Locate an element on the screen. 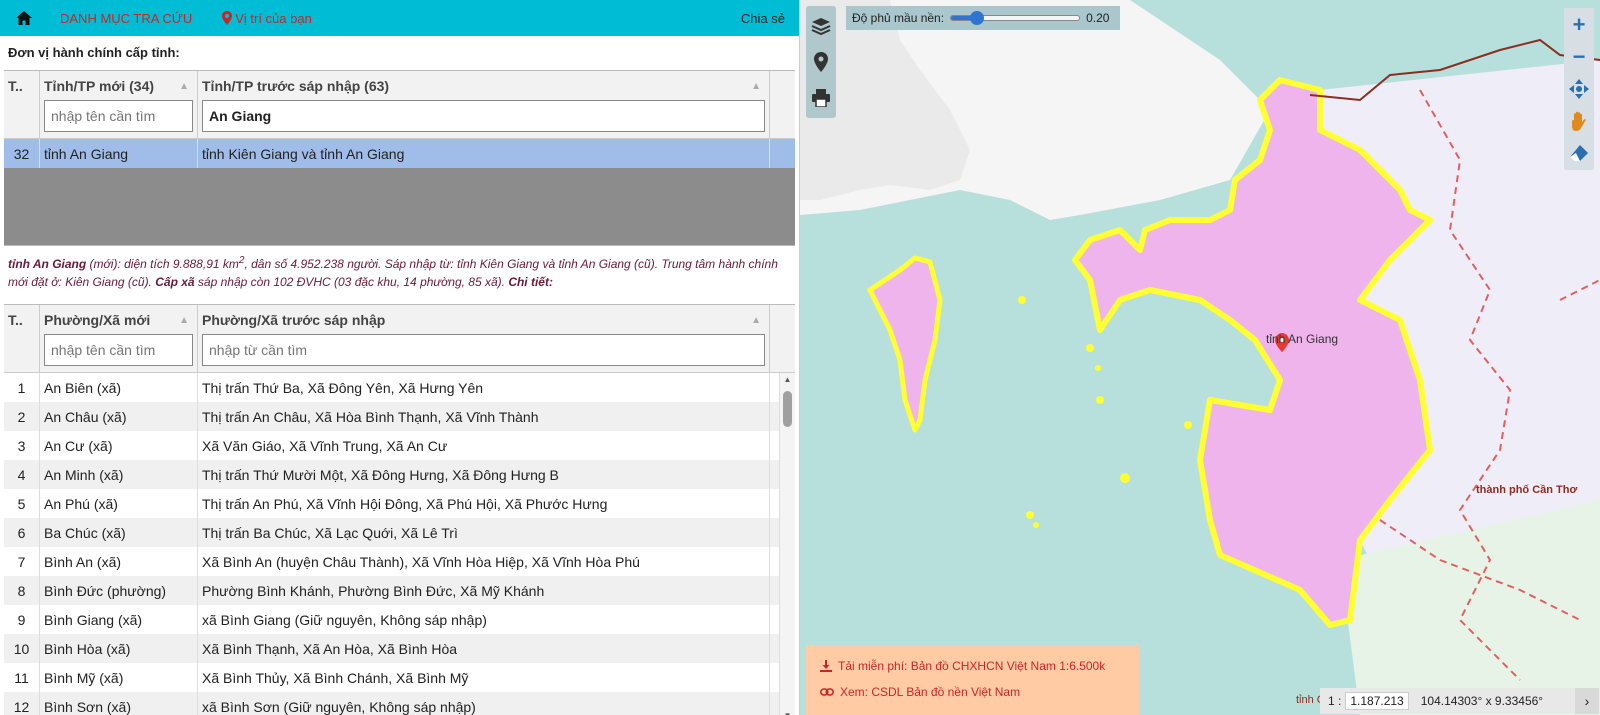 The width and height of the screenshot is (1600, 715). home-icon is located at coordinates (24, 18).